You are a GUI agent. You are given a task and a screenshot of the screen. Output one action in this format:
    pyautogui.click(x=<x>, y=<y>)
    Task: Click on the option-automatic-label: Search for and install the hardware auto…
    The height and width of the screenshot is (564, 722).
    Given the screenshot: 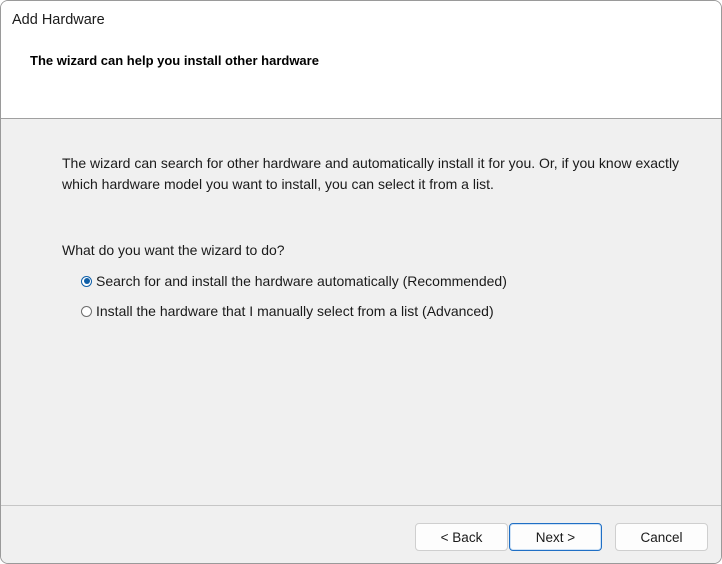 What is the action you would take?
    pyautogui.click(x=301, y=281)
    